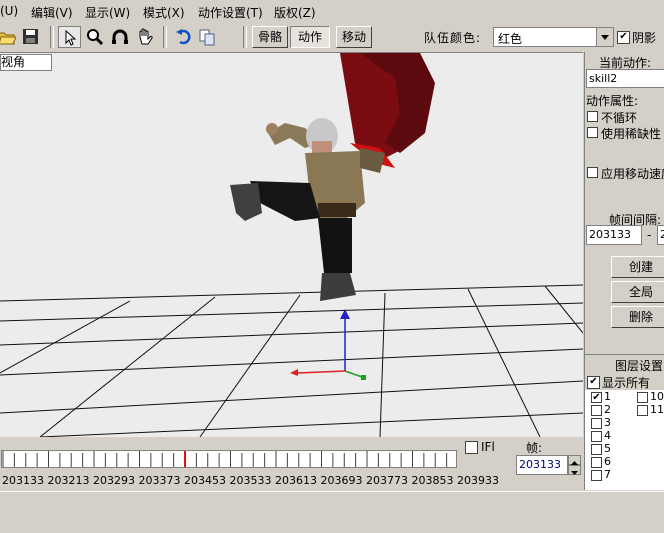  Describe the element at coordinates (296, 480) in the screenshot. I see `timeline-tick-label: 203613` at that location.